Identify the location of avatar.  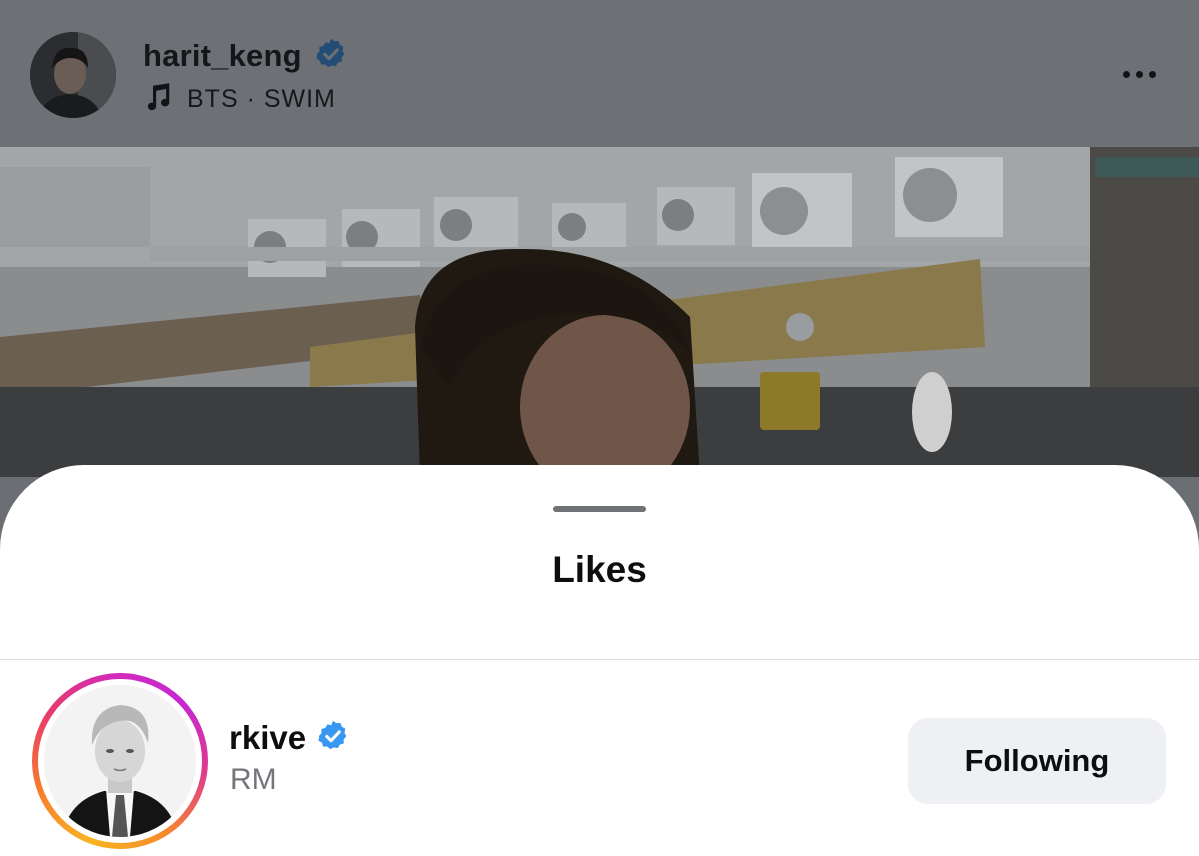
(120, 761).